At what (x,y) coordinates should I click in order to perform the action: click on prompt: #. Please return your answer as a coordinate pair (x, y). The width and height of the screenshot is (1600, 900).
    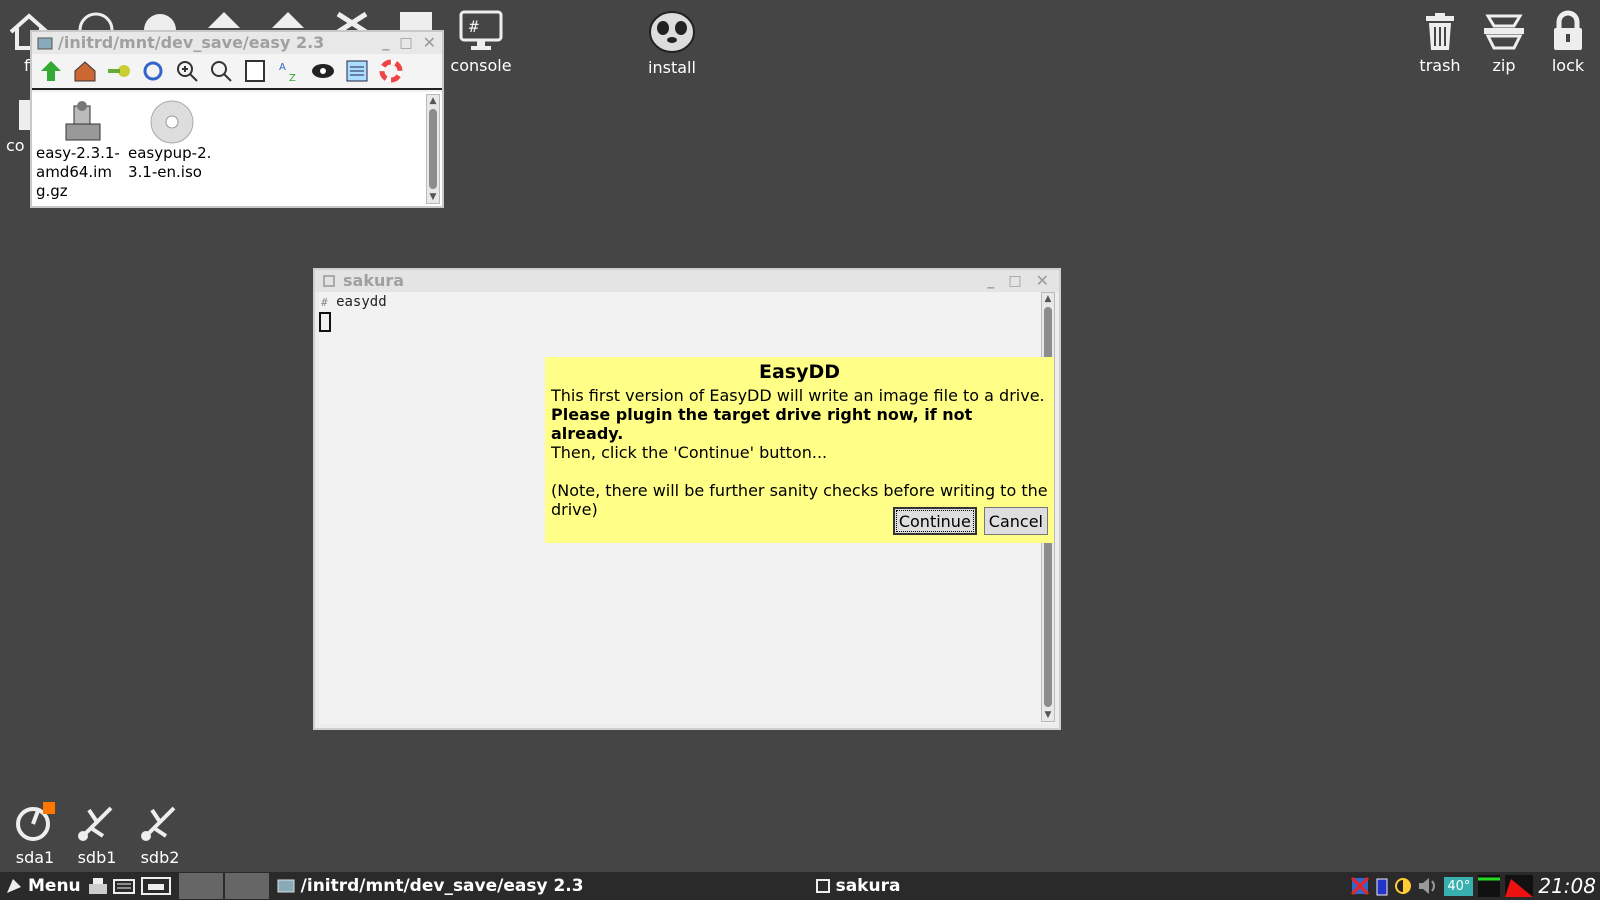
    Looking at the image, I should click on (324, 302).